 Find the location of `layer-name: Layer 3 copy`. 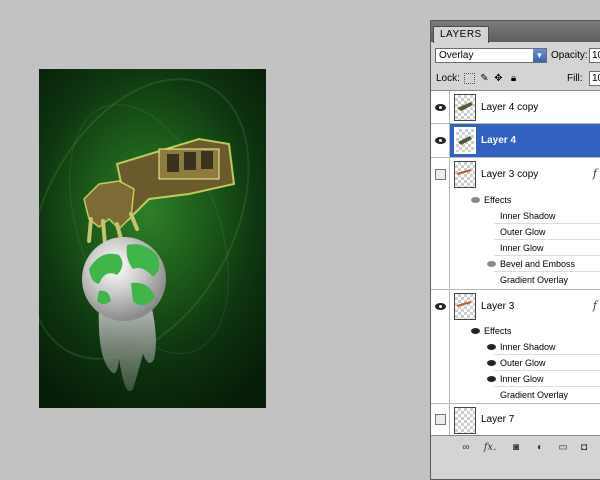

layer-name: Layer 3 copy is located at coordinates (510, 174).